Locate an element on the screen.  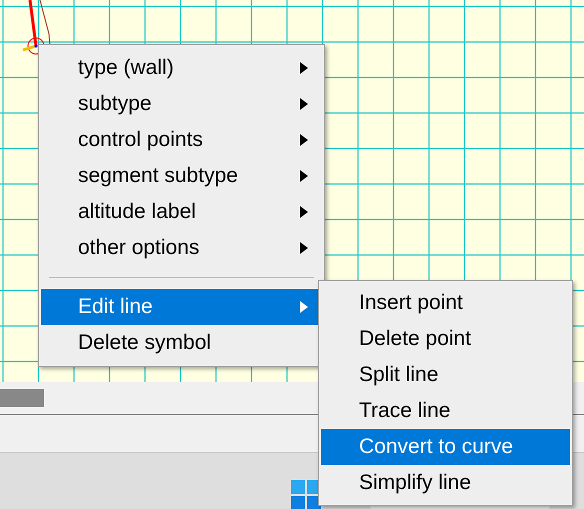
menu-item: segment subtype is located at coordinates (181, 176).